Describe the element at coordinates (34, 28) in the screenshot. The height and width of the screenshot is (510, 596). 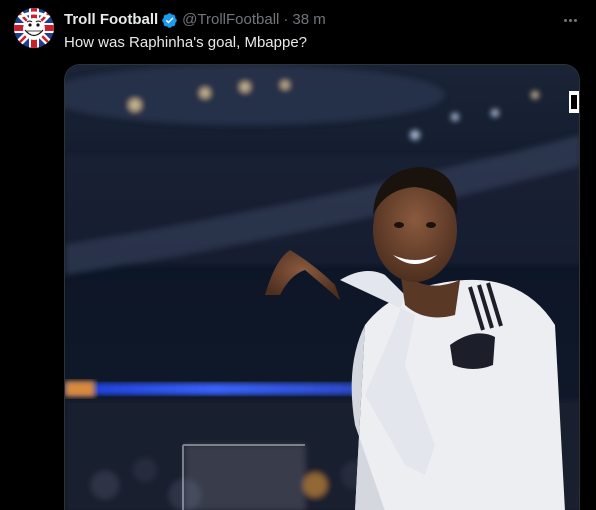
I see `avatar` at that location.